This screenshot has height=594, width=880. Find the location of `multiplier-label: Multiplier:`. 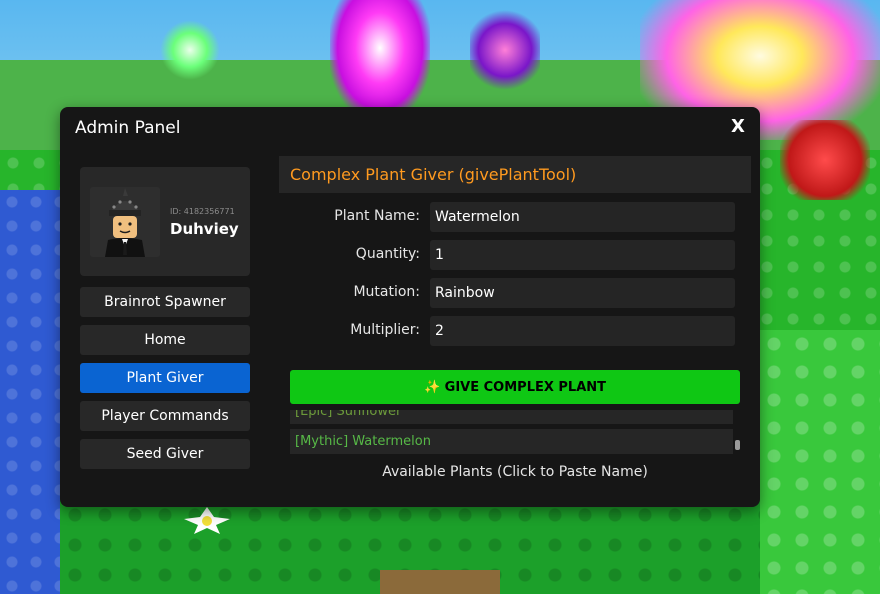

multiplier-label: Multiplier: is located at coordinates (385, 330).